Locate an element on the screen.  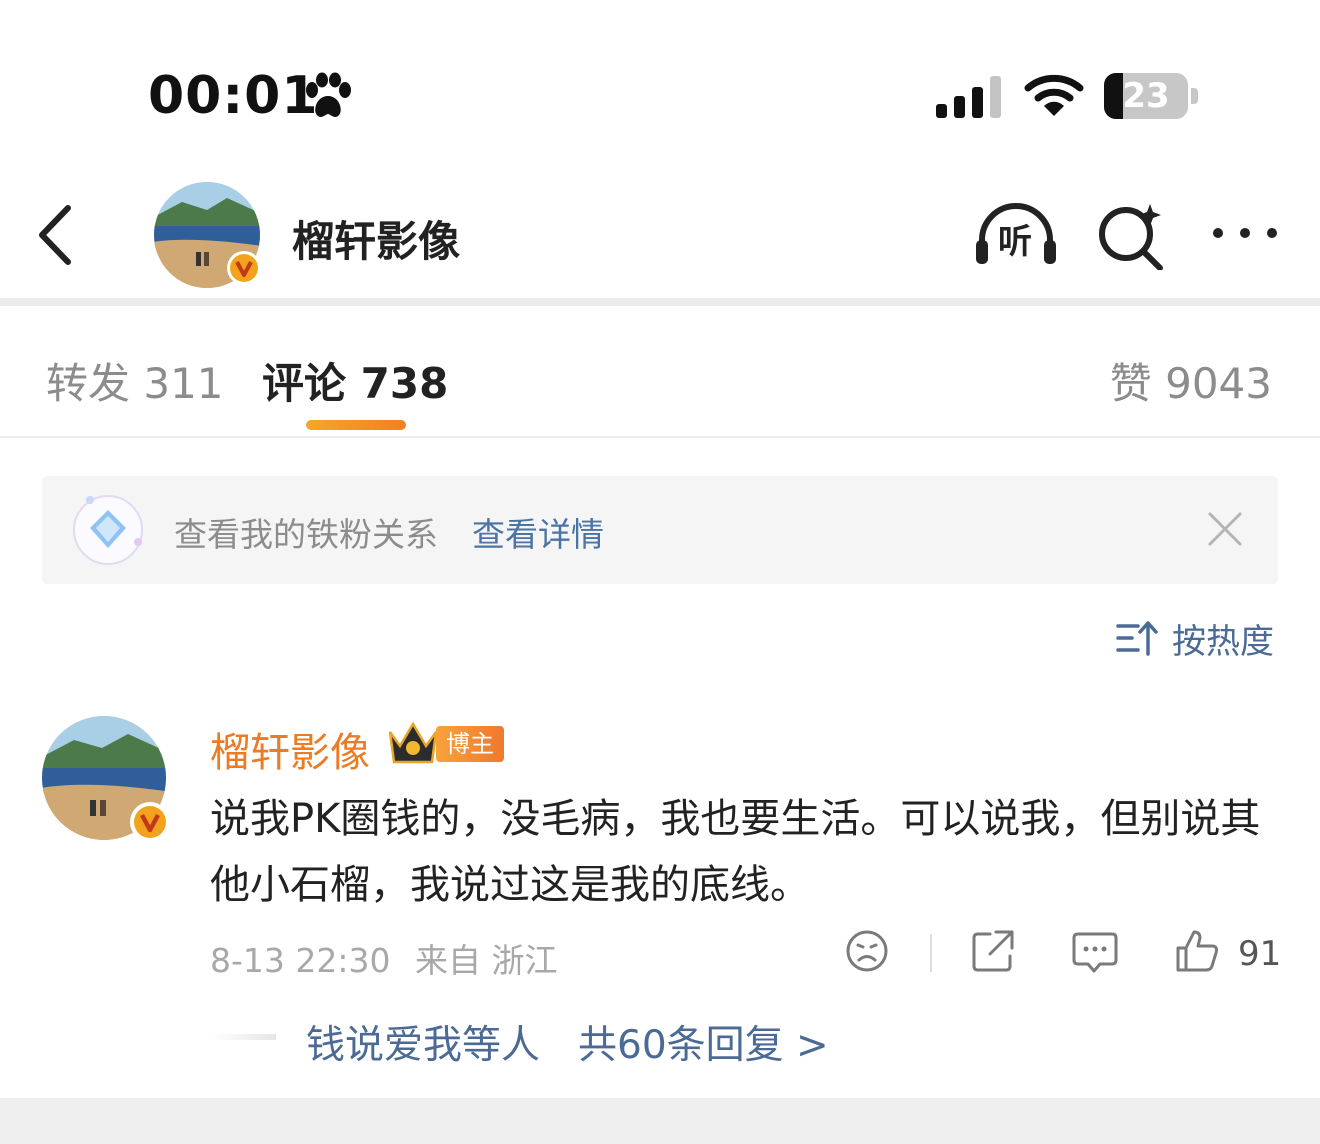
tab-likes: 赞 9043 is located at coordinates (1191, 380).